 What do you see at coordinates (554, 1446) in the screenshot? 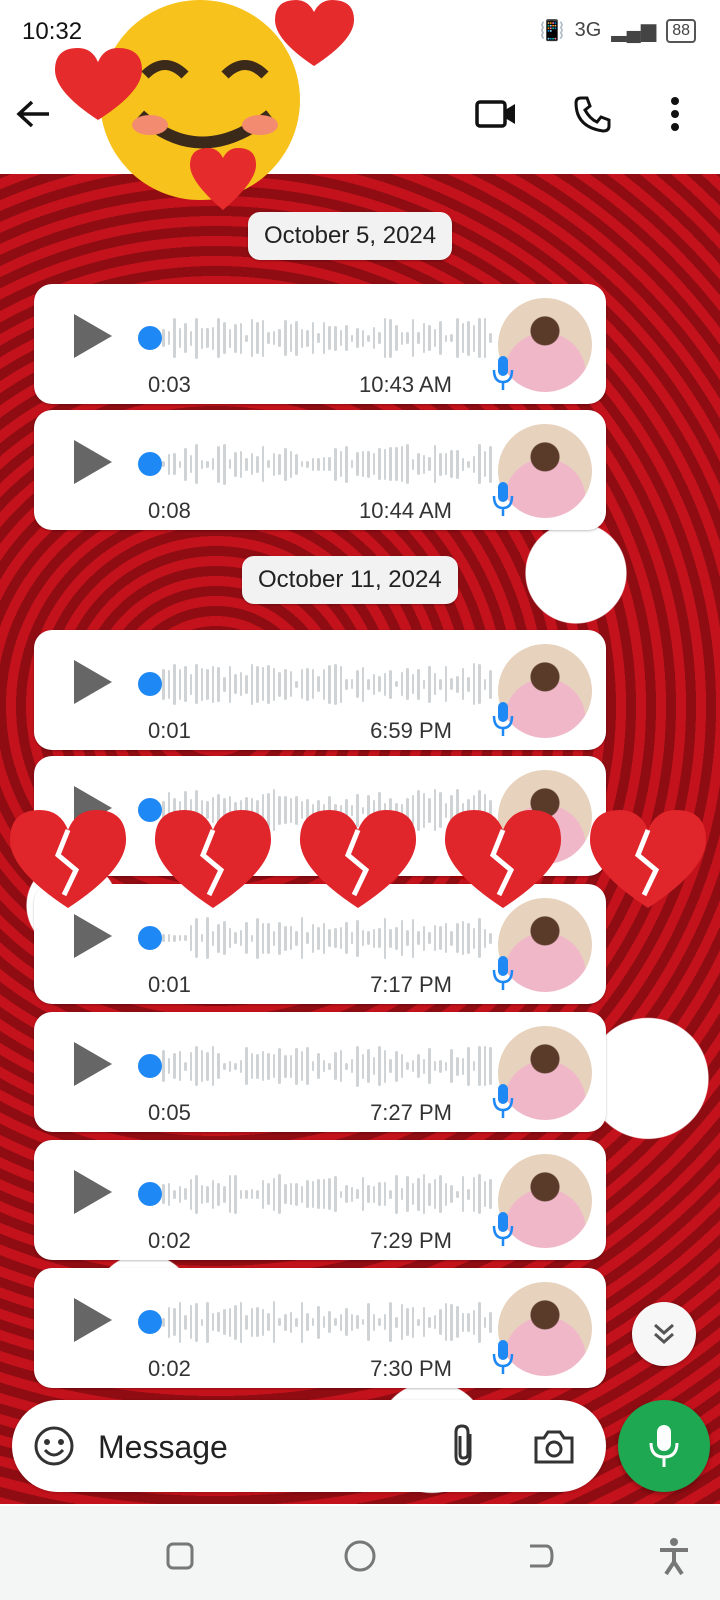
I see `camera-icon` at bounding box center [554, 1446].